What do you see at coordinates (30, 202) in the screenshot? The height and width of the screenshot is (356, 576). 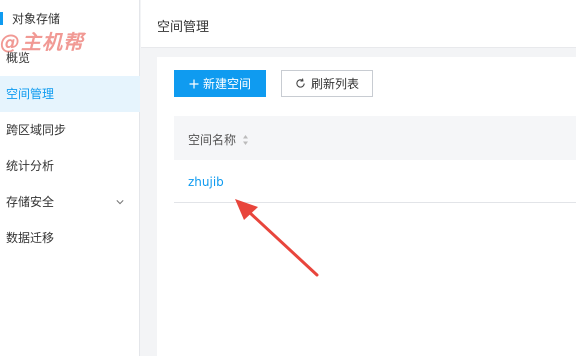 I see `sidebar-item-label: 存储安全` at bounding box center [30, 202].